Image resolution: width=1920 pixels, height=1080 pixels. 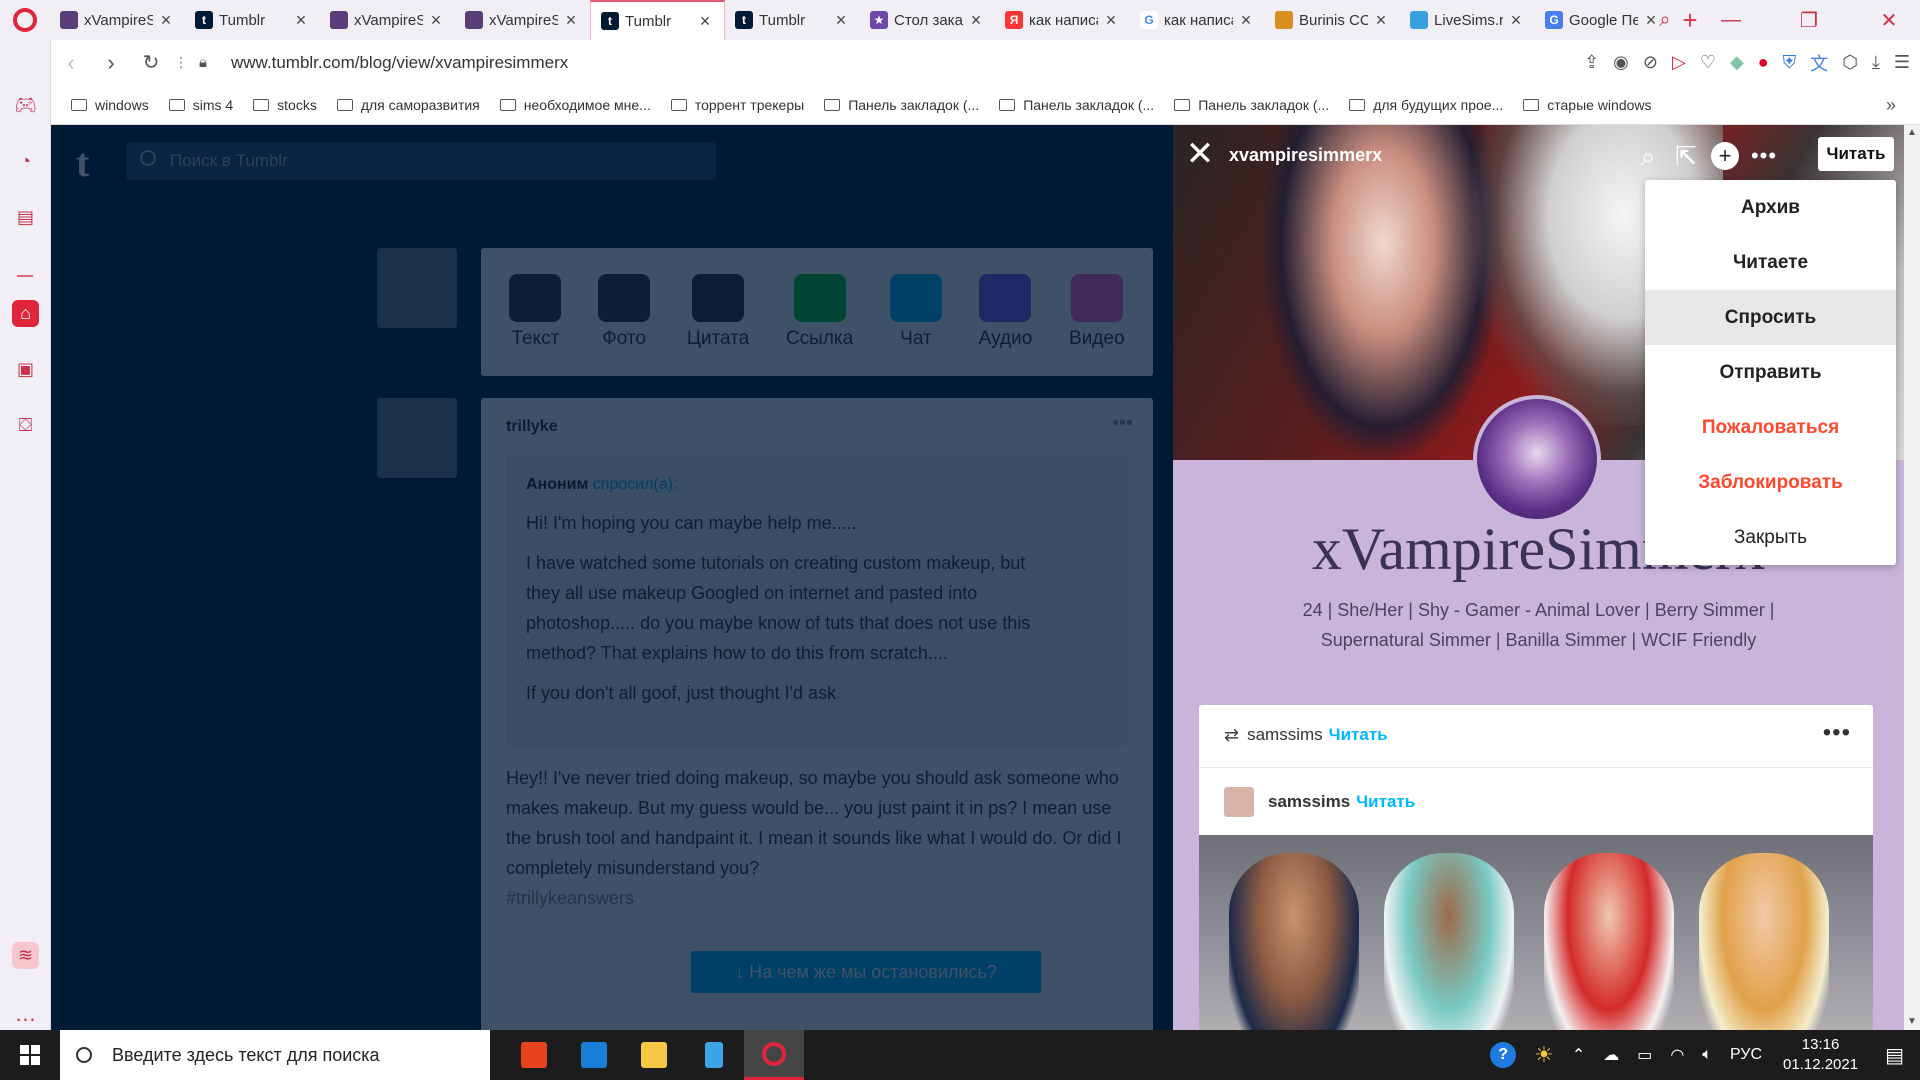 I want to click on share-icon: ⇪, so click(x=1591, y=62).